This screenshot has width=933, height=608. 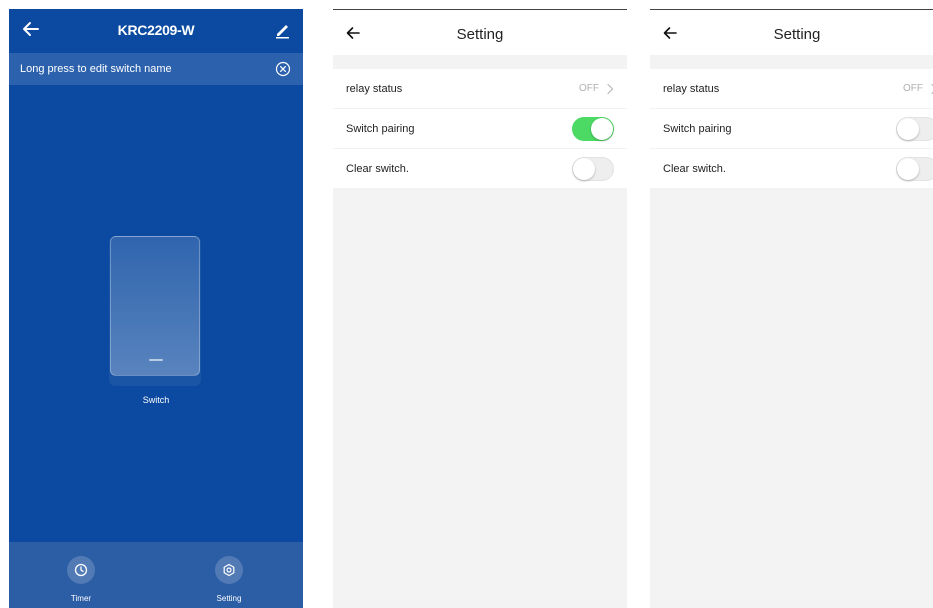 I want to click on settings-icon, so click(x=229, y=570).